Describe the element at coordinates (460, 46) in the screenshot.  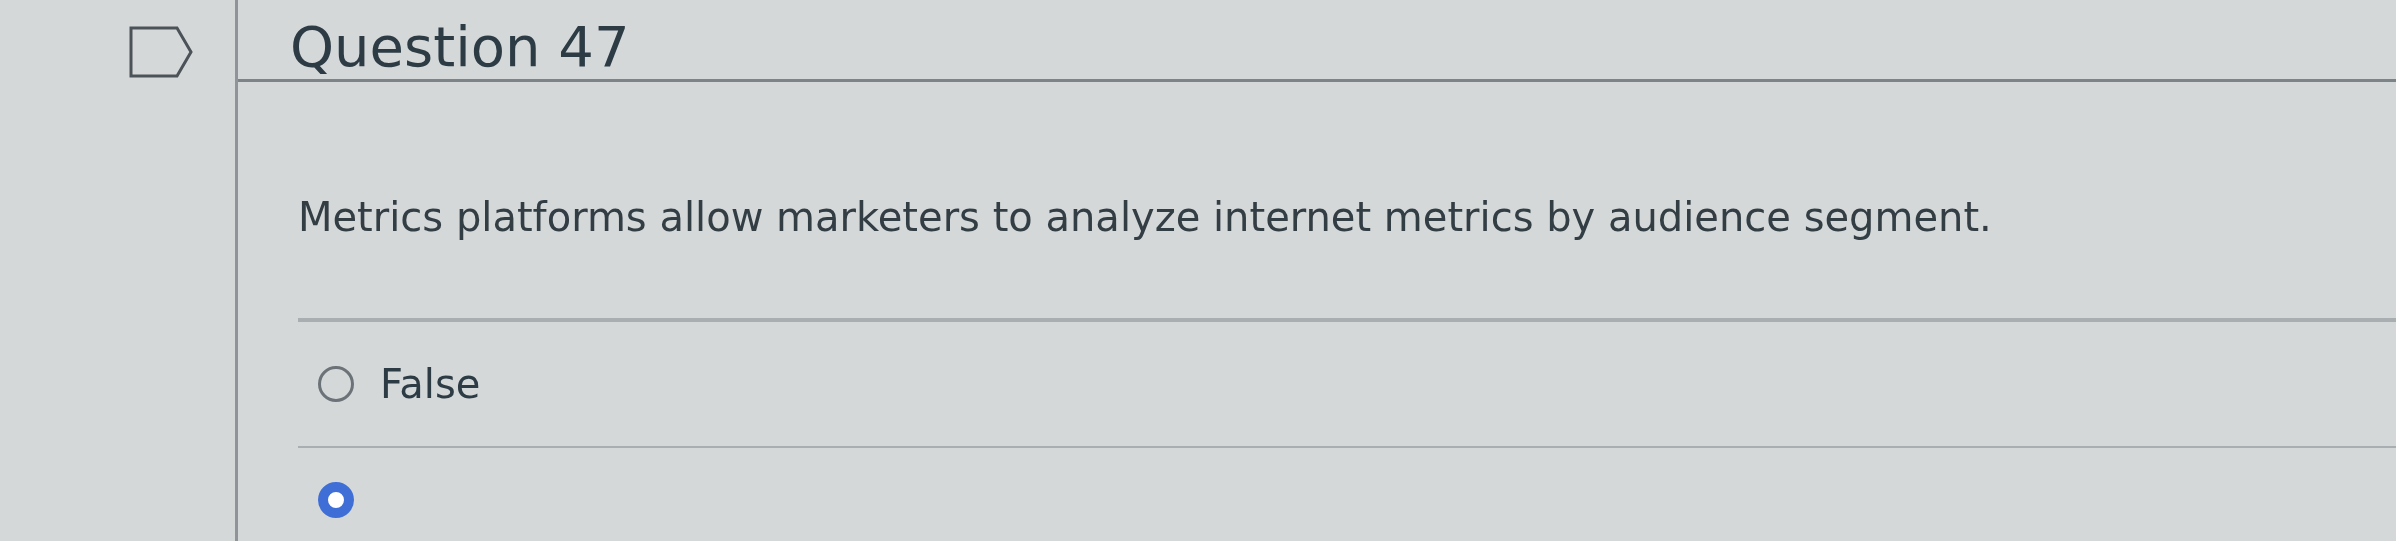
I see `question-title: Question 47` at that location.